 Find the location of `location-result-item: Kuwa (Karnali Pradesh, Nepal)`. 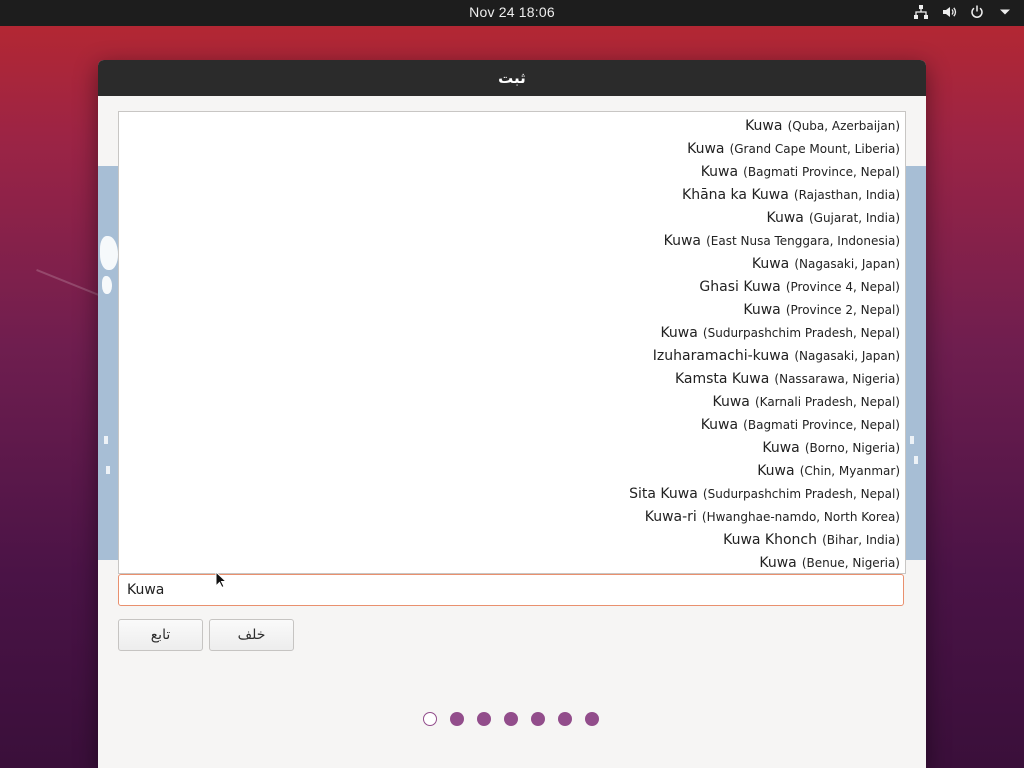

location-result-item: Kuwa (Karnali Pradesh, Nepal) is located at coordinates (512, 400).